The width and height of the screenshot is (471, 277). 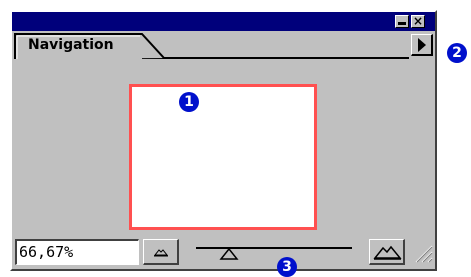 What do you see at coordinates (223, 45) in the screenshot?
I see `tab-row: Navigation` at bounding box center [223, 45].